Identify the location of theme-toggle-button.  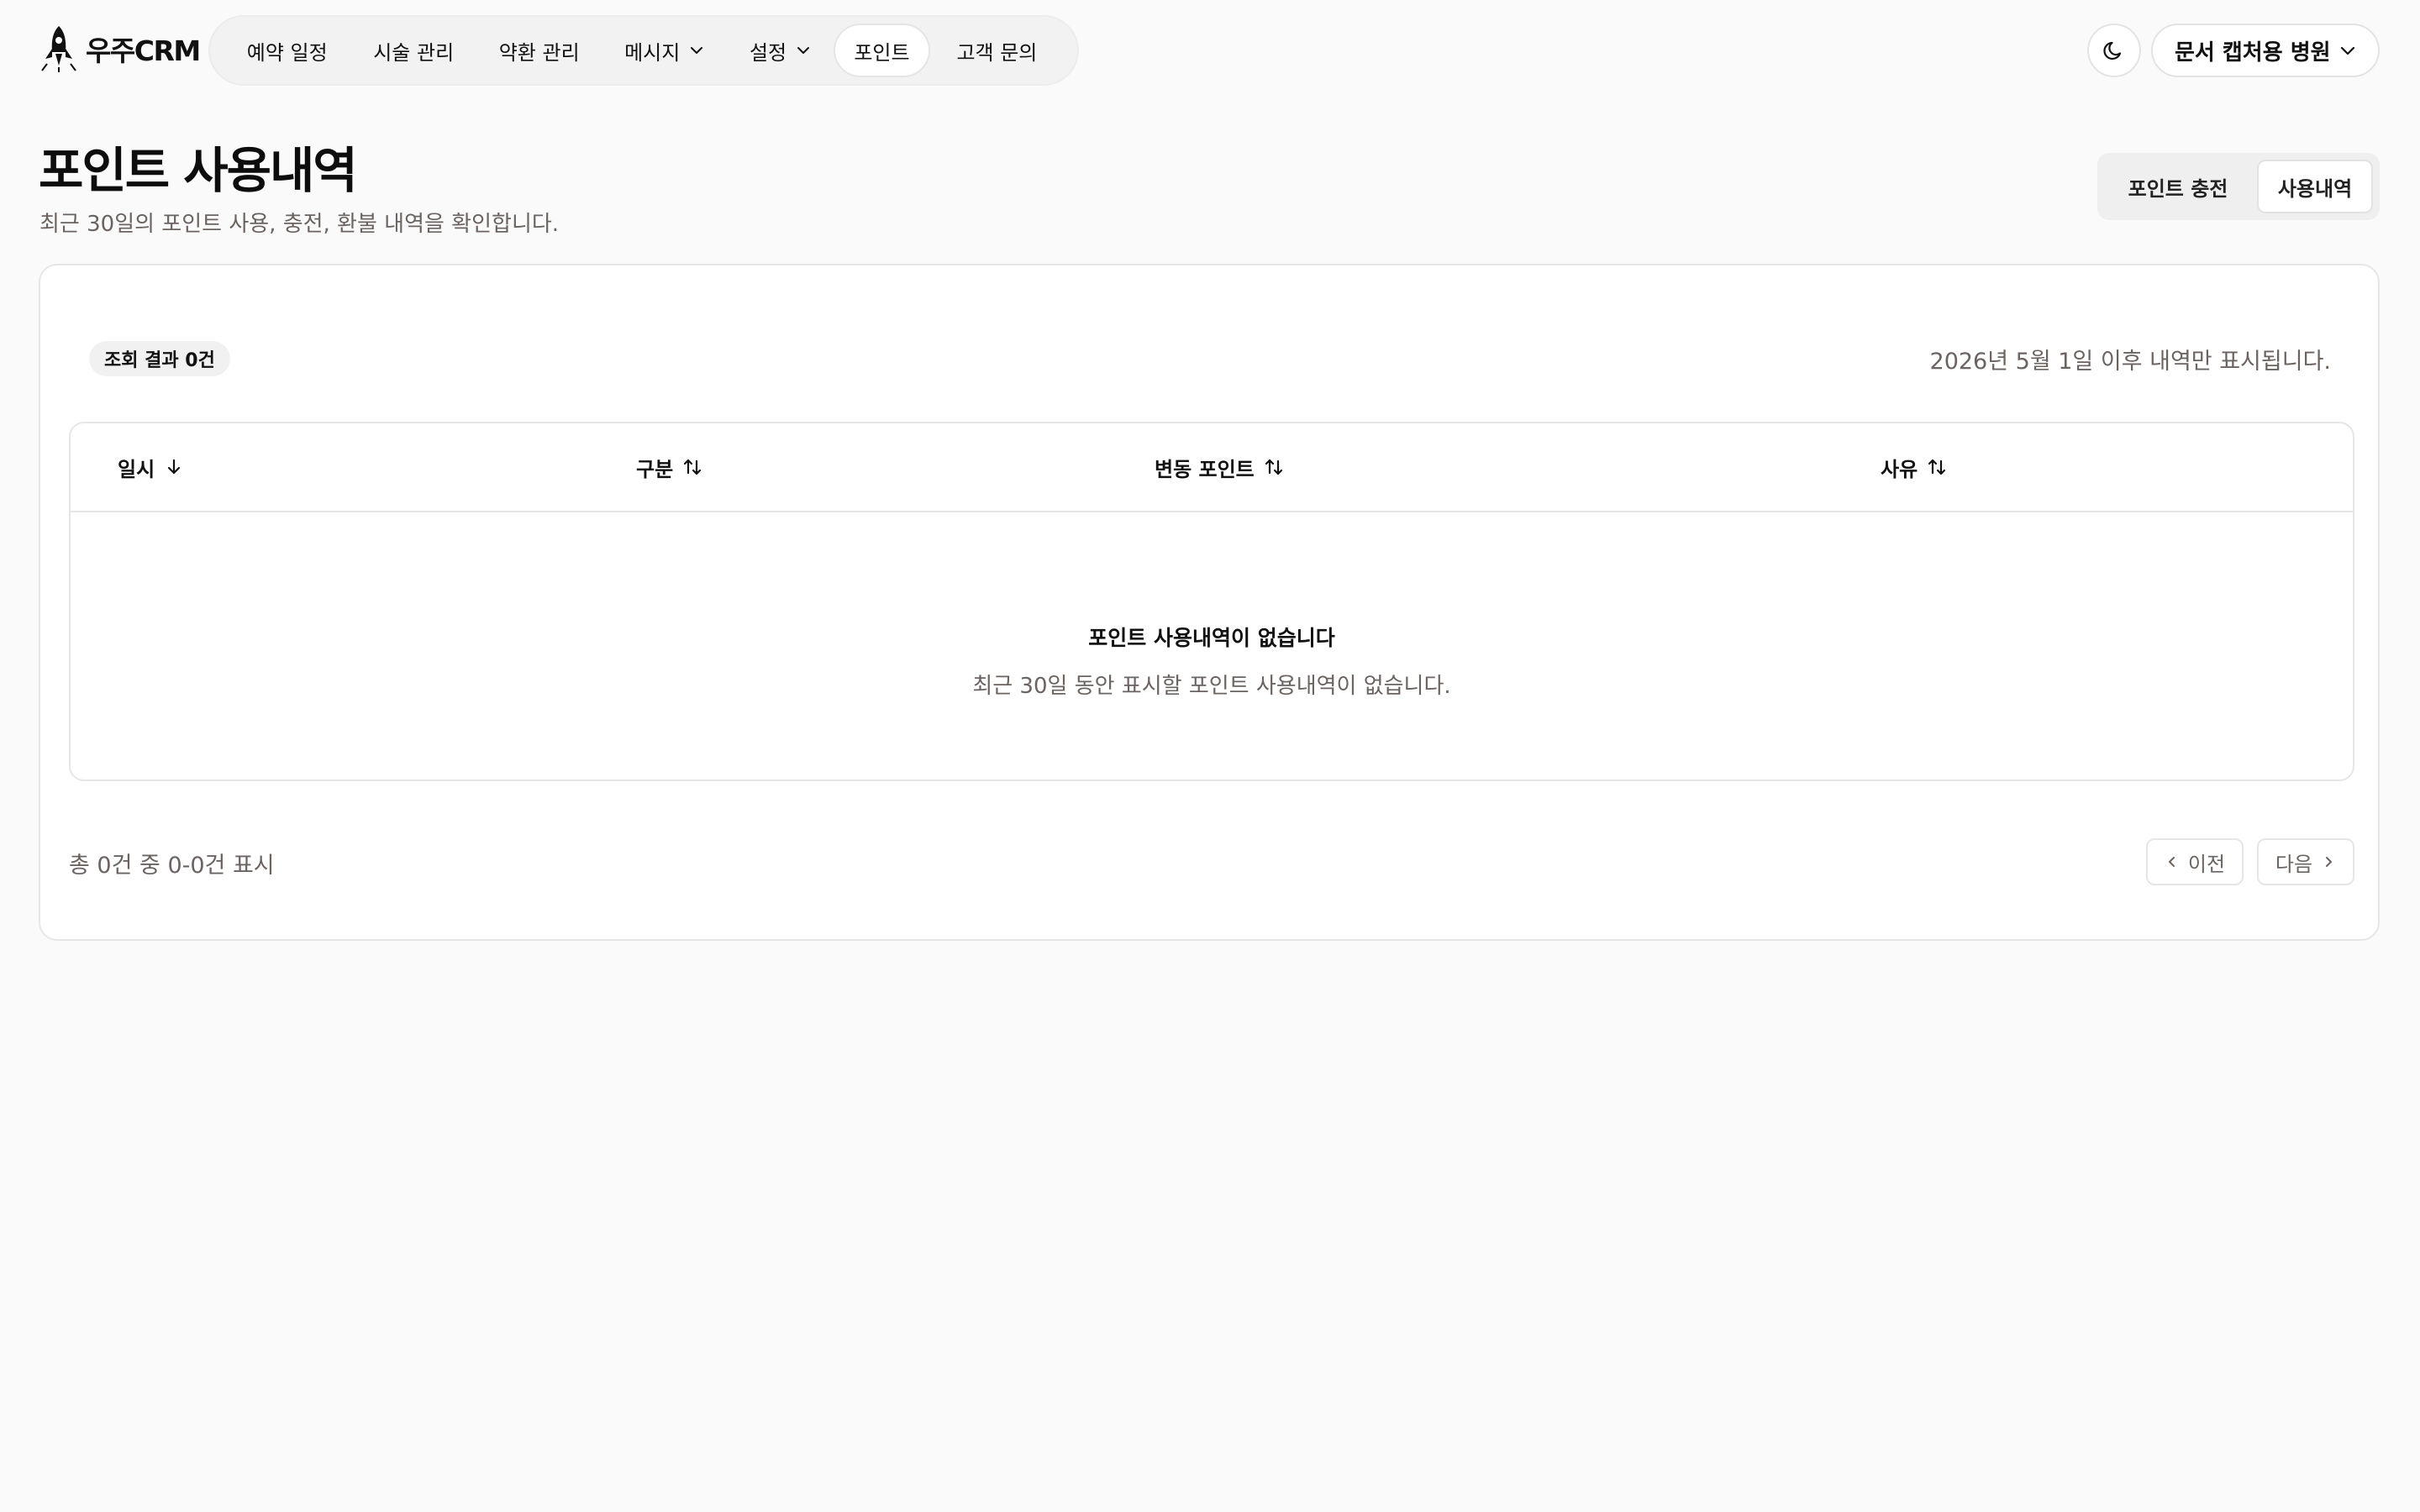
(2114, 50).